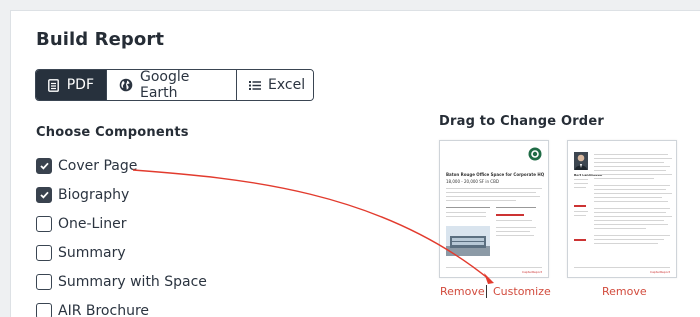 The image size is (700, 317). What do you see at coordinates (80, 85) in the screenshot?
I see `tab-pdf-label: PDF` at bounding box center [80, 85].